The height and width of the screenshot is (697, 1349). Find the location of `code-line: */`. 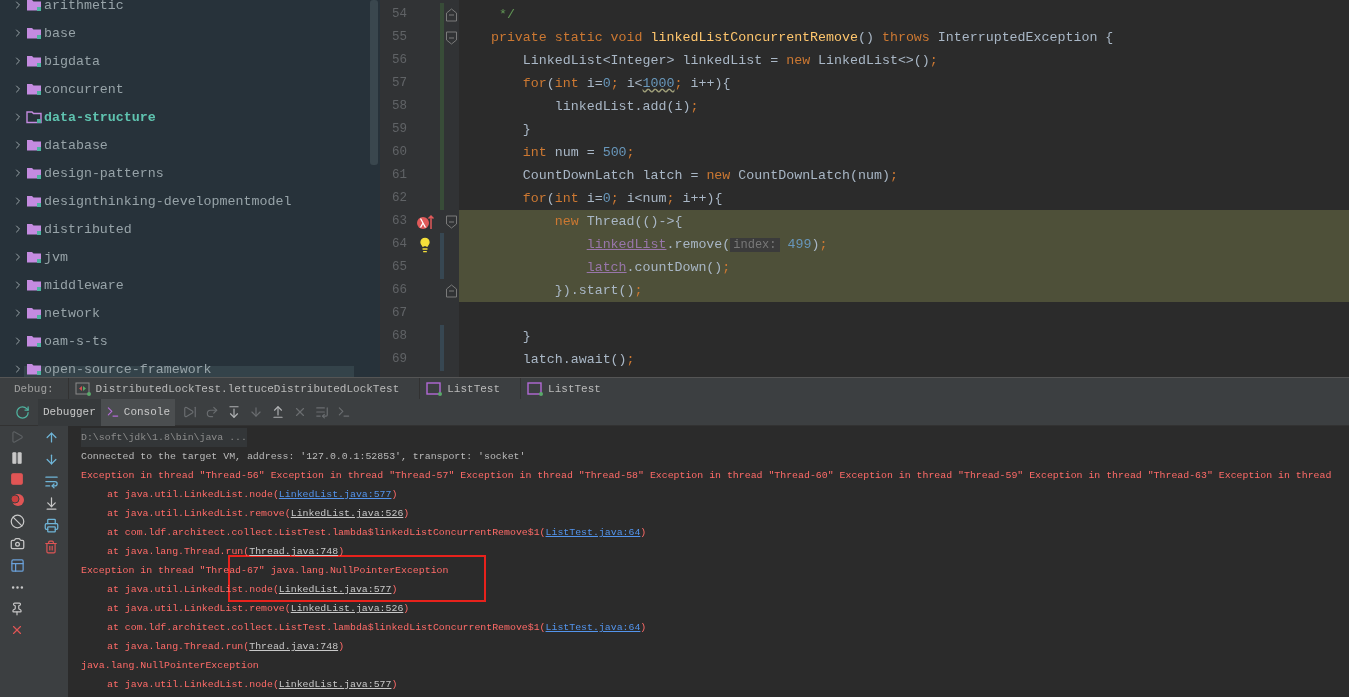

code-line: */ is located at coordinates (506, 15).